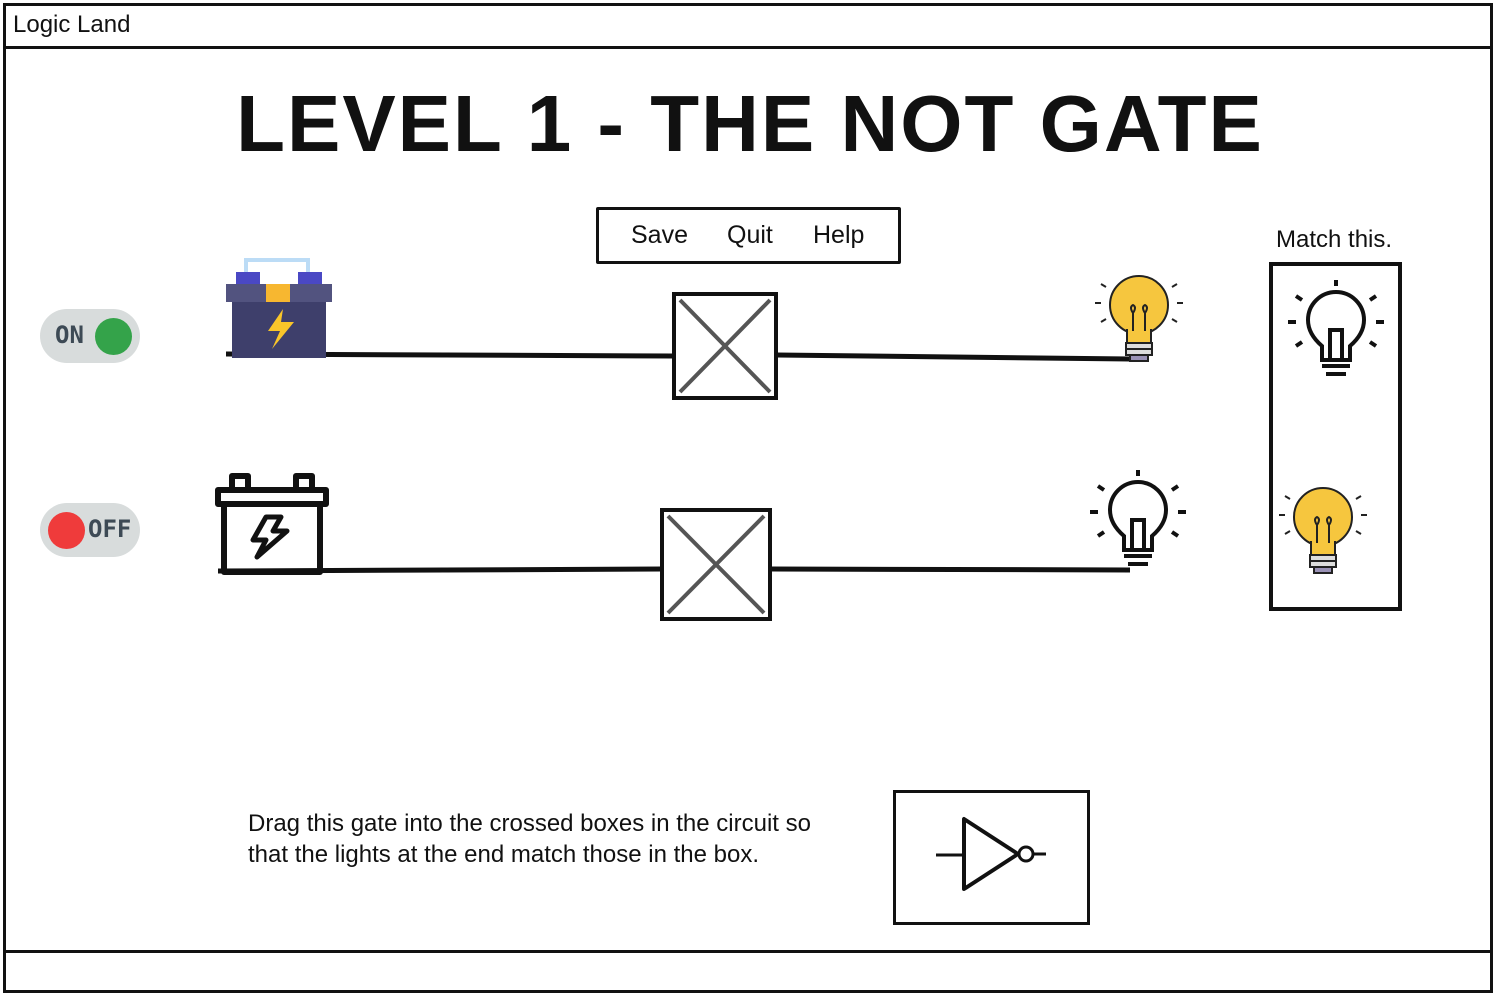 The image size is (1500, 1000). I want to click on not-gate-icon, so click(991, 857).